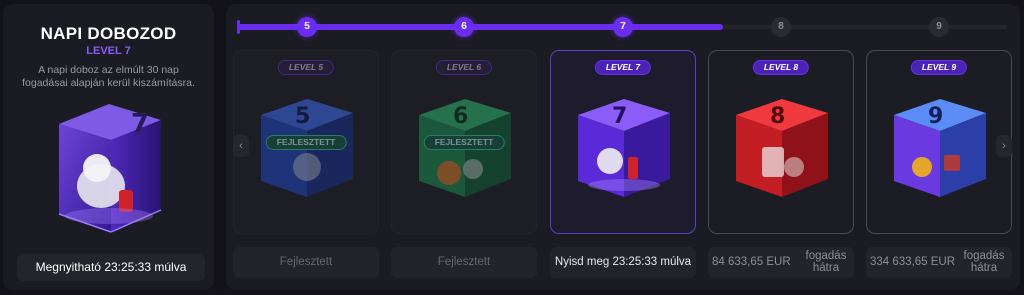  I want to click on progress-node-7: 7, so click(623, 27).